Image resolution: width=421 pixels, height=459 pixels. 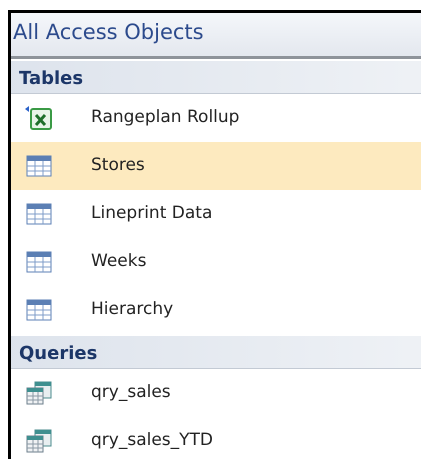 I want to click on object-item: Rangeplan Rollup, so click(x=216, y=118).